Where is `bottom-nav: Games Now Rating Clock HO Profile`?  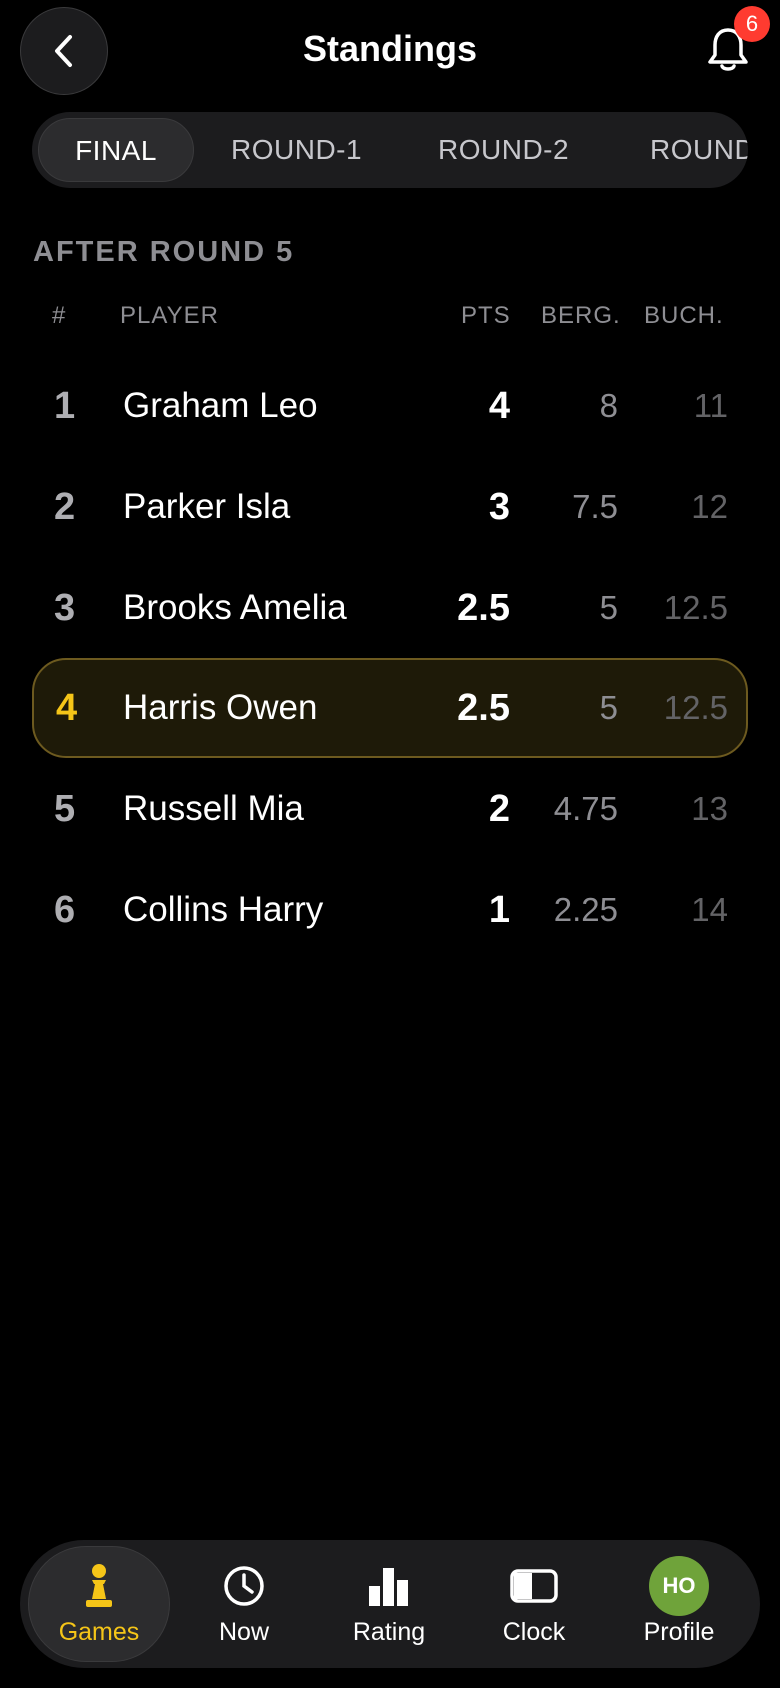
bottom-nav: Games Now Rating Clock HO Profile is located at coordinates (390, 1604).